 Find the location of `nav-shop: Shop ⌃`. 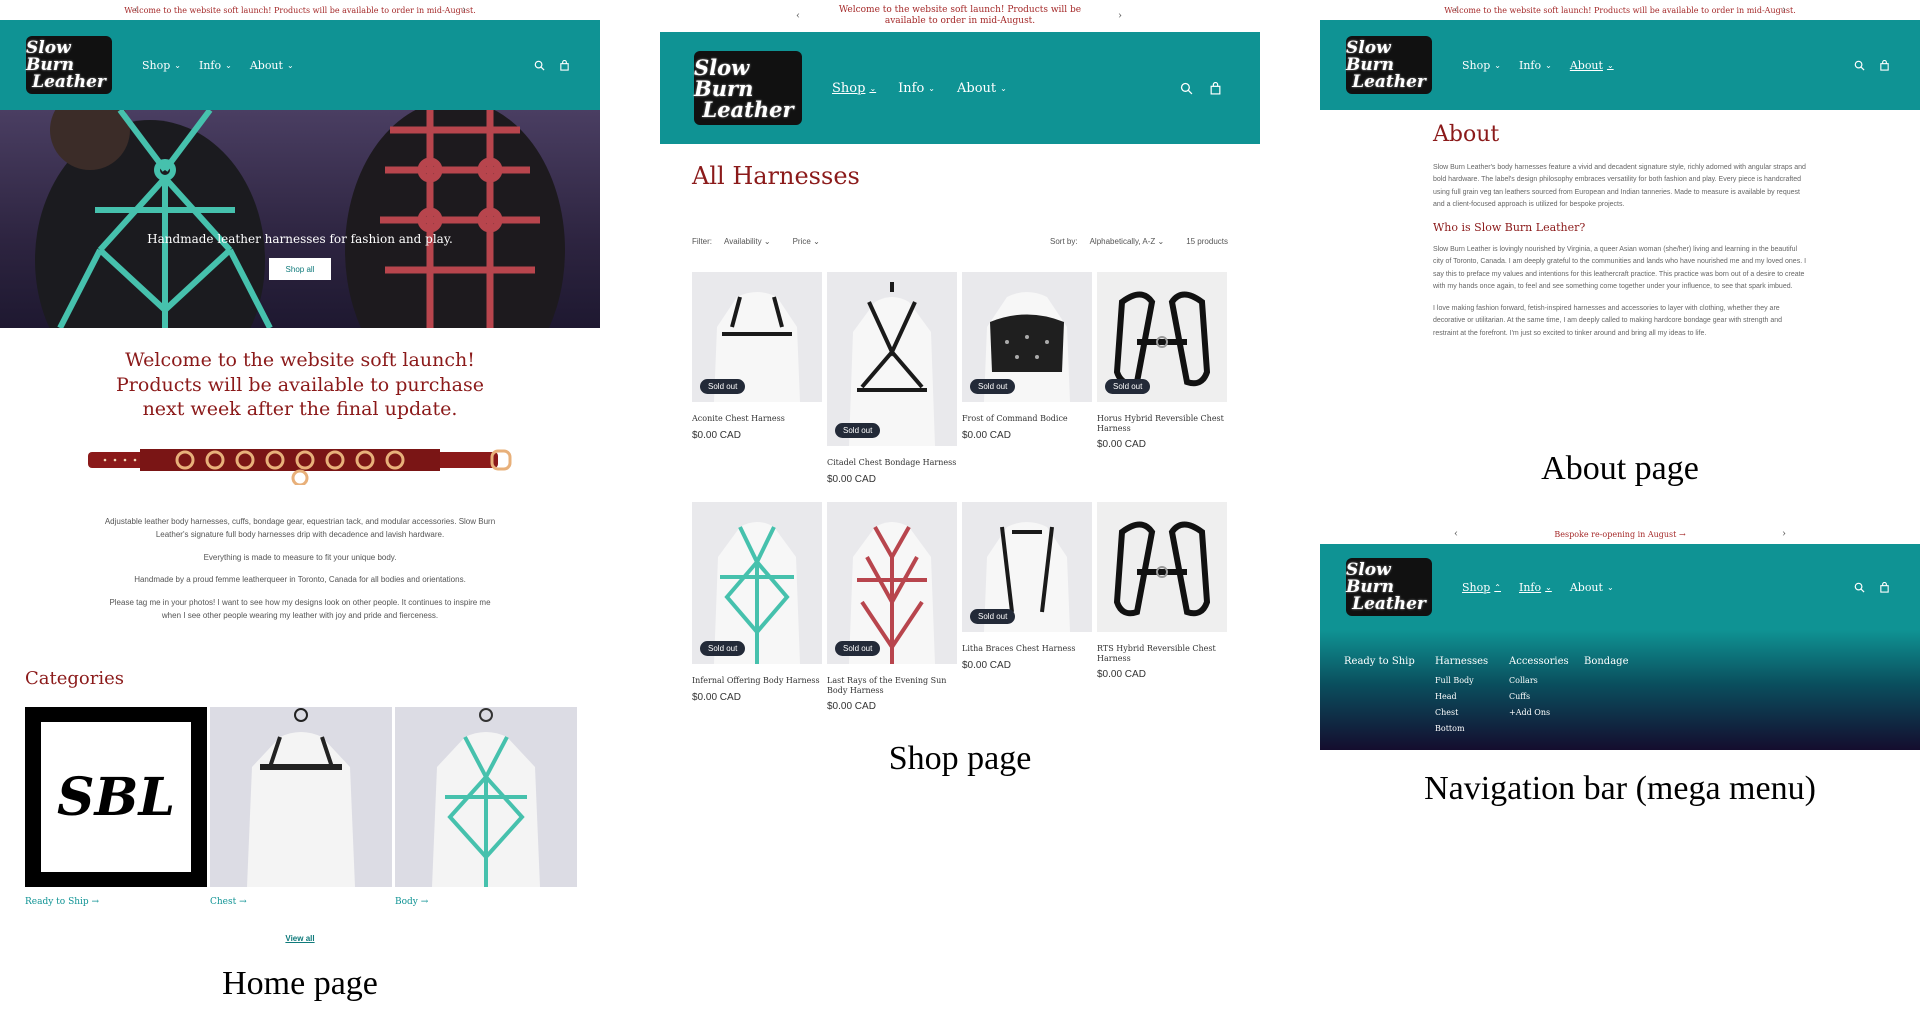

nav-shop: Shop ⌃ is located at coordinates (1481, 587).